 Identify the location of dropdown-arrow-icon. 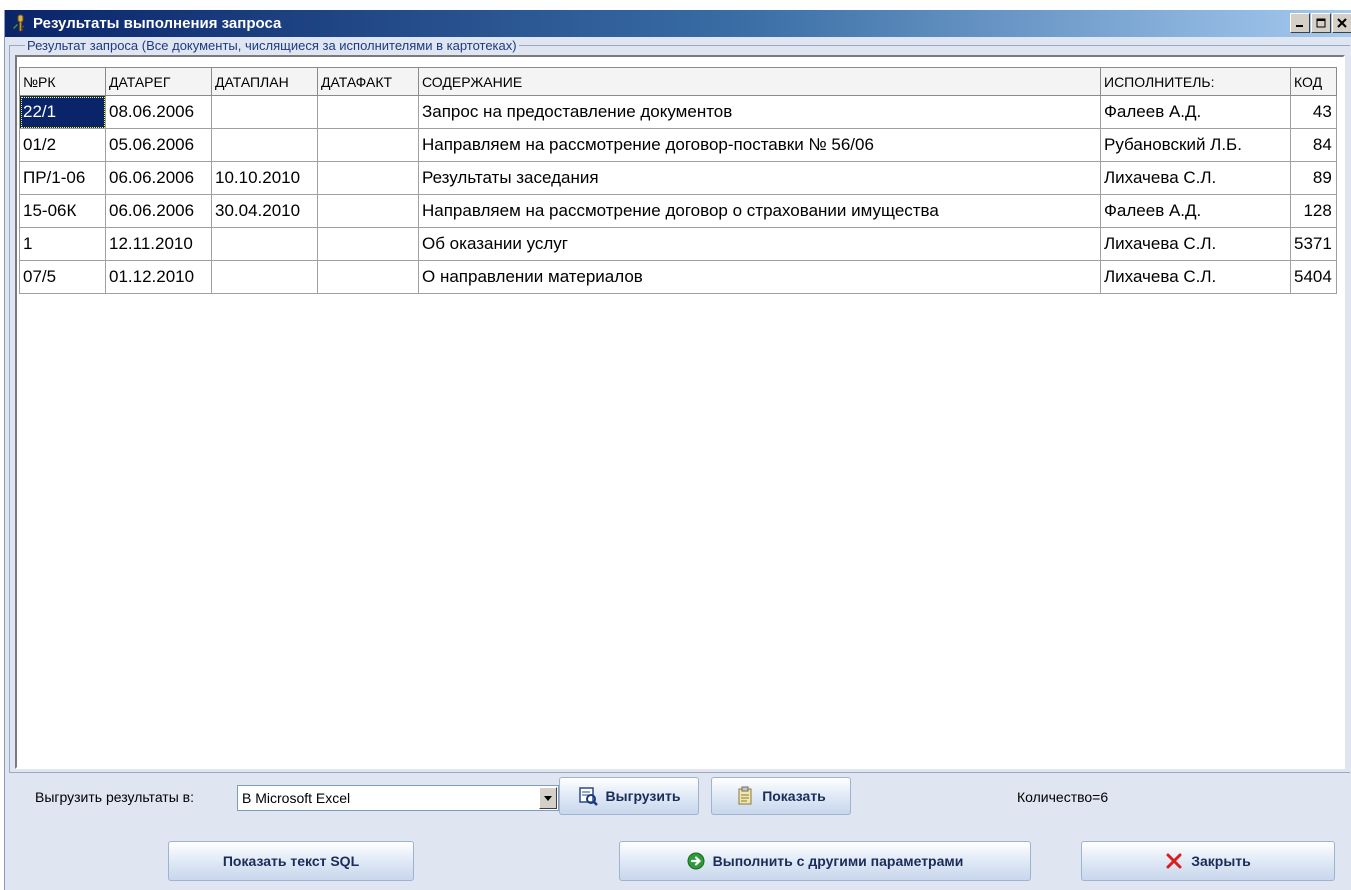
(548, 798).